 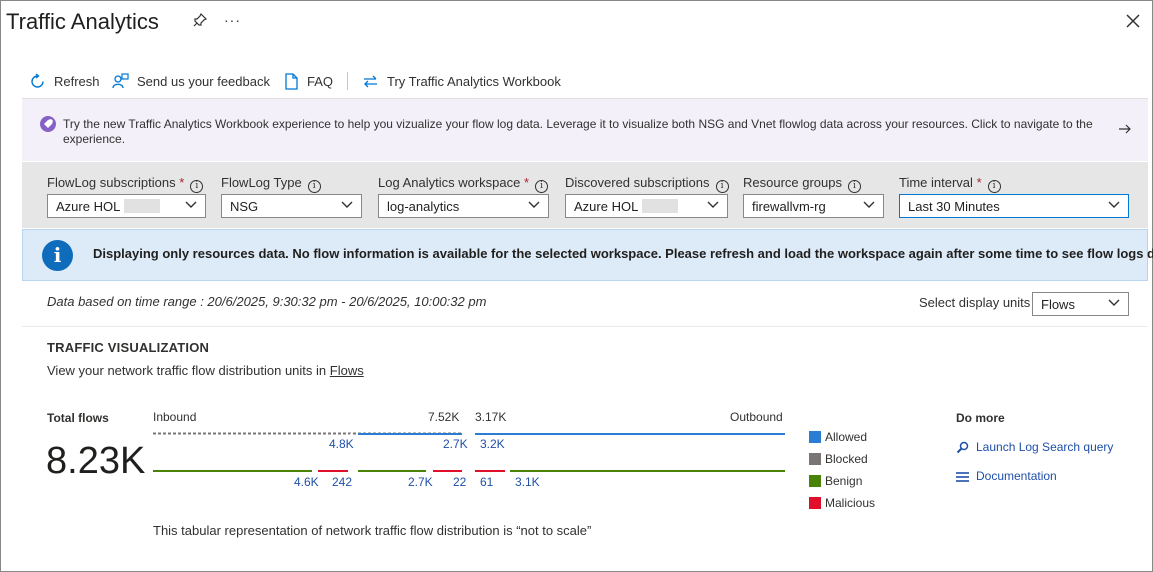 What do you see at coordinates (48, 124) in the screenshot?
I see `rocket-icon` at bounding box center [48, 124].